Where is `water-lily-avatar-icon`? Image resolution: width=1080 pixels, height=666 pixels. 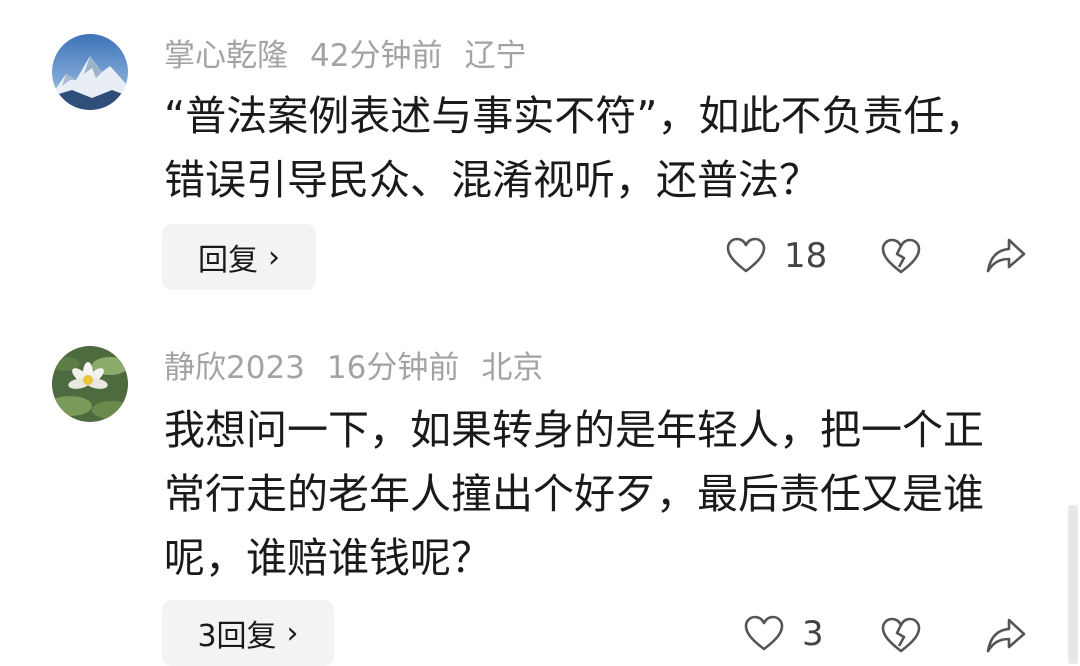
water-lily-avatar-icon is located at coordinates (90, 384).